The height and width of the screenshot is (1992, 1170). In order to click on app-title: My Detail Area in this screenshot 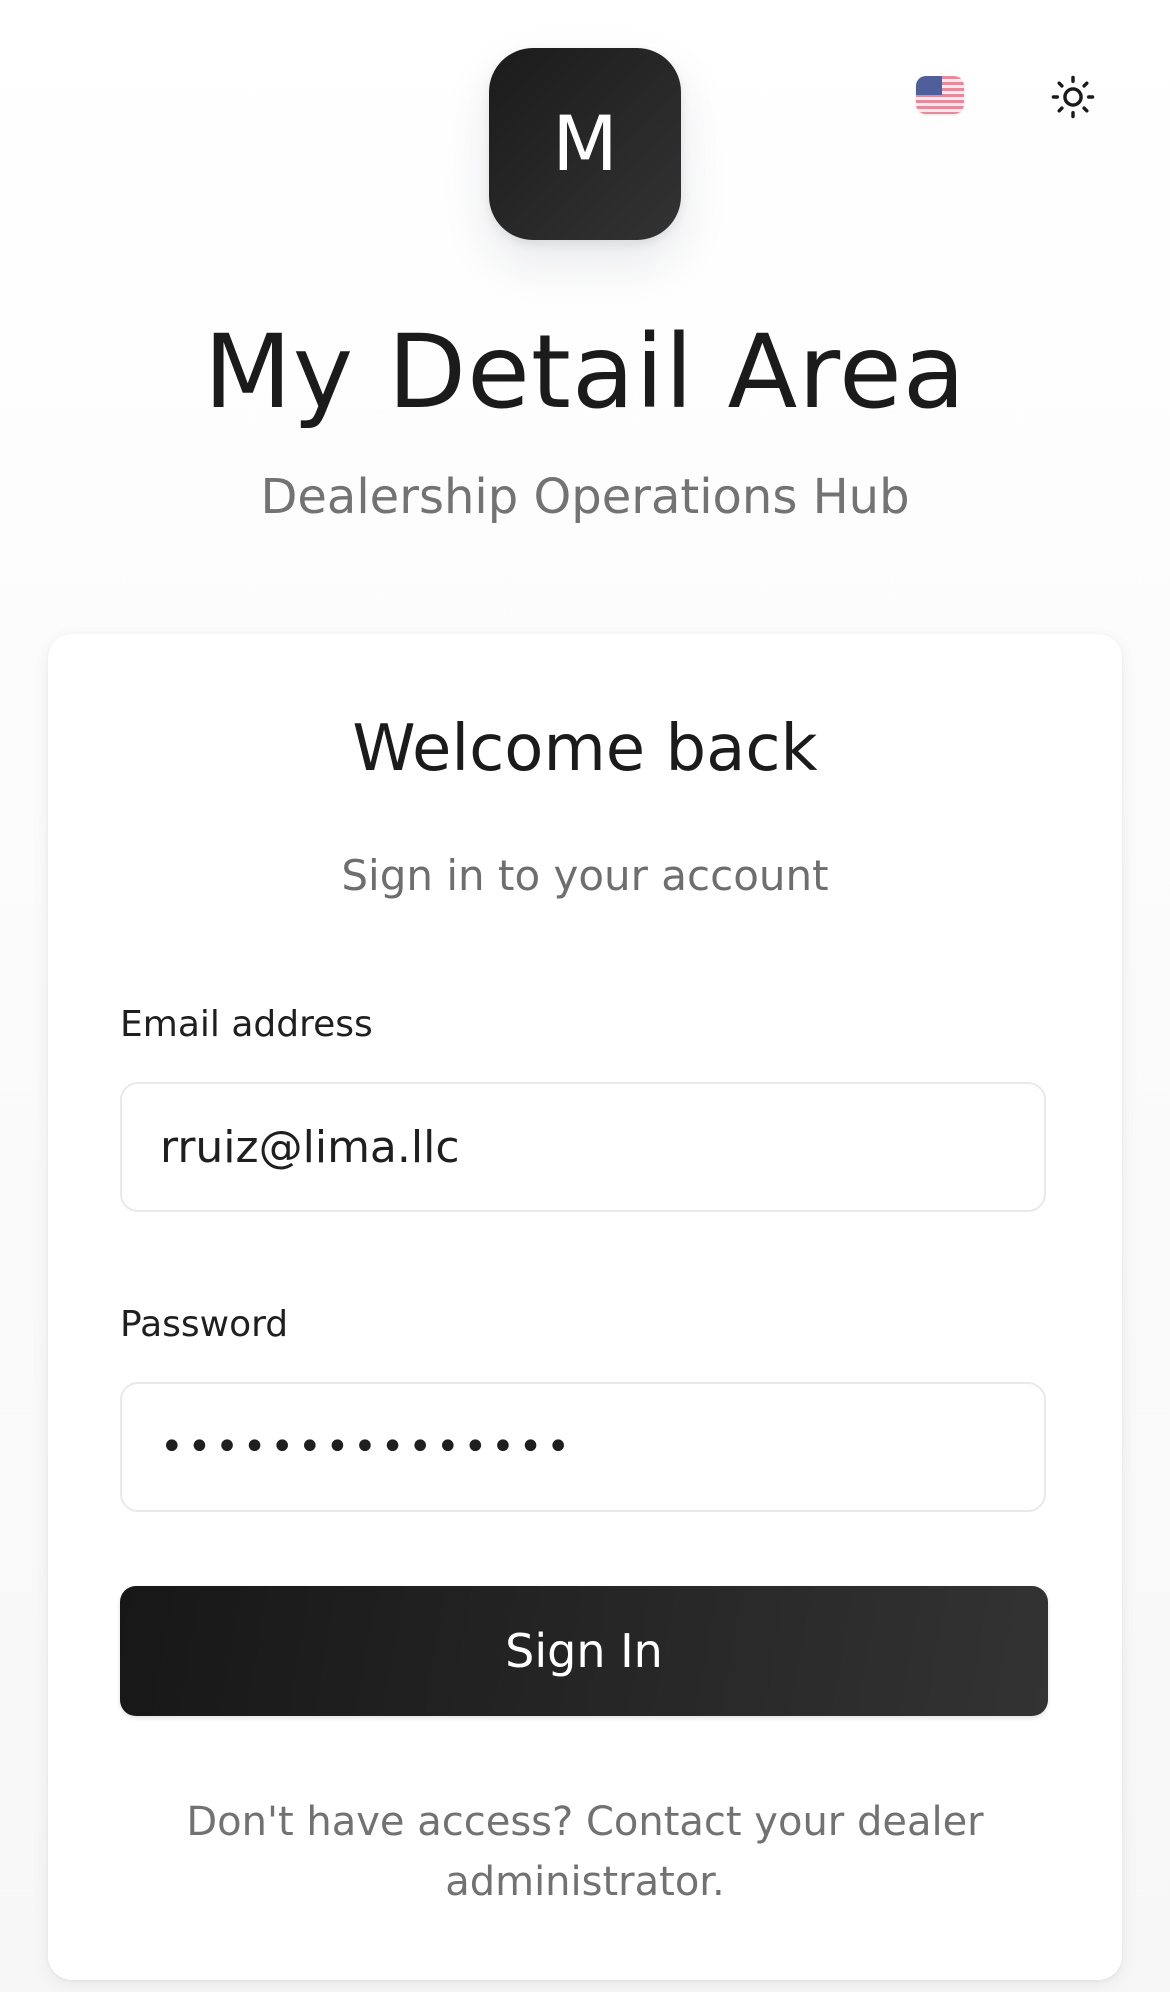, I will do `click(585, 372)`.